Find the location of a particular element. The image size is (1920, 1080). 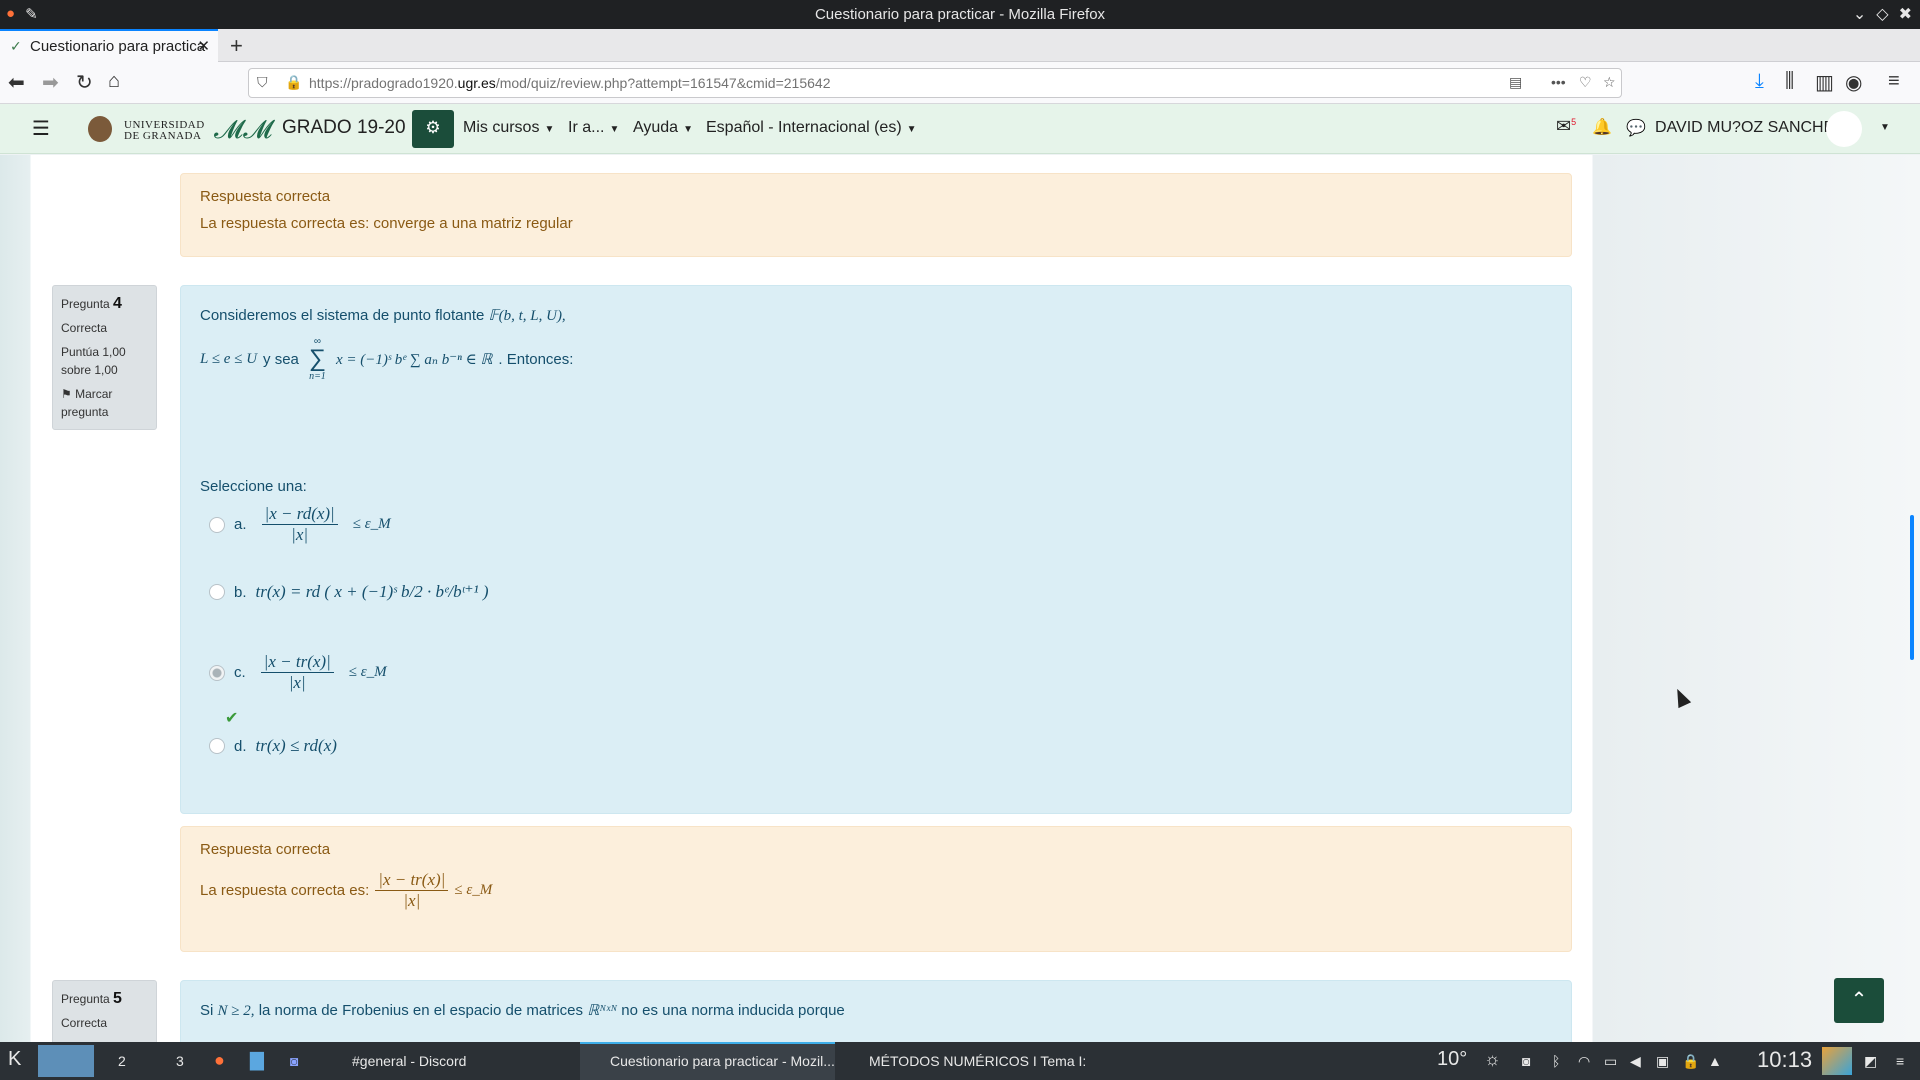

option-c: c. |x − tr(x)| |x| ≤ ε_M is located at coordinates (298, 672).